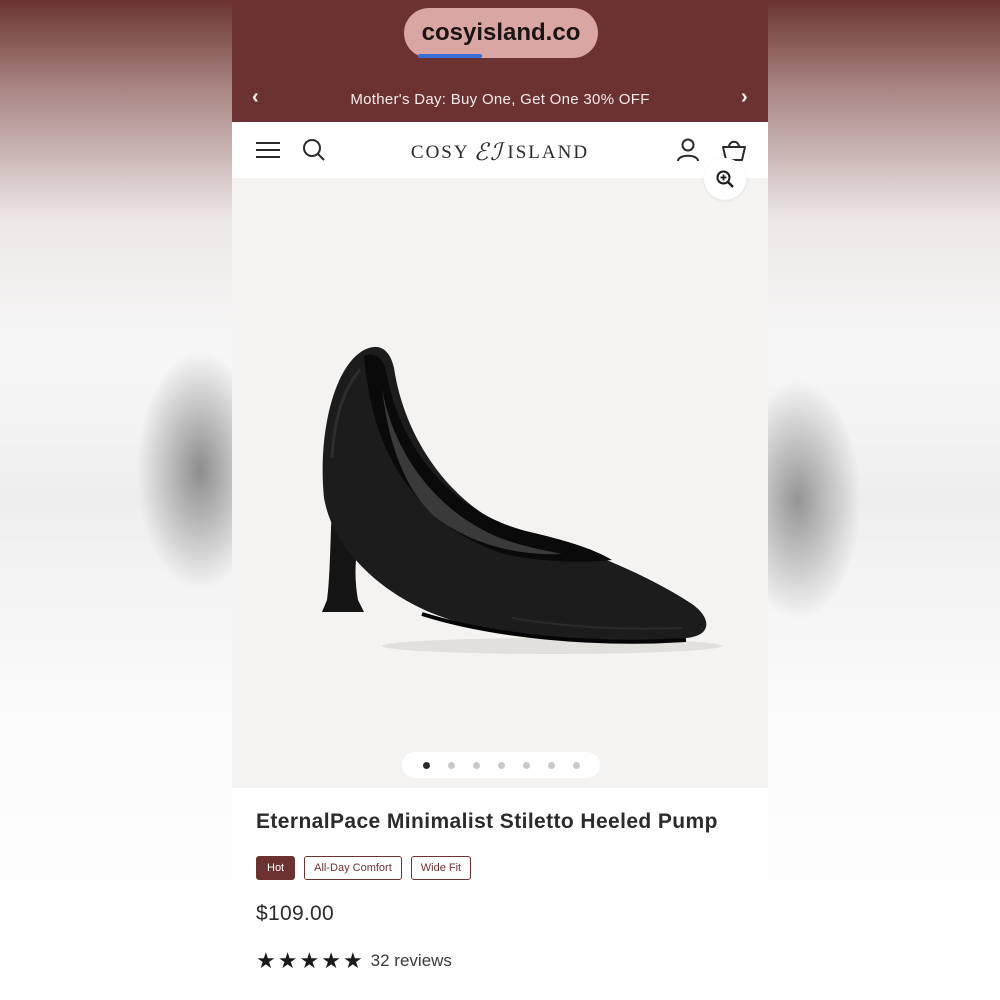 This screenshot has height=1000, width=1000. I want to click on zoom-in-icon, so click(725, 179).